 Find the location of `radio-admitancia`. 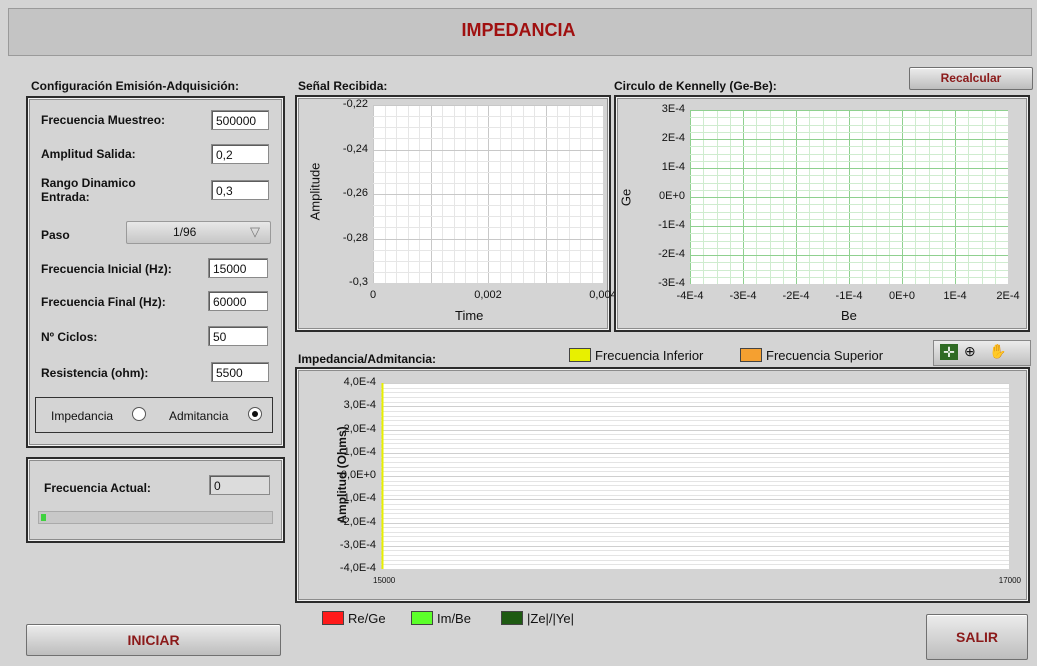

radio-admitancia is located at coordinates (255, 414).